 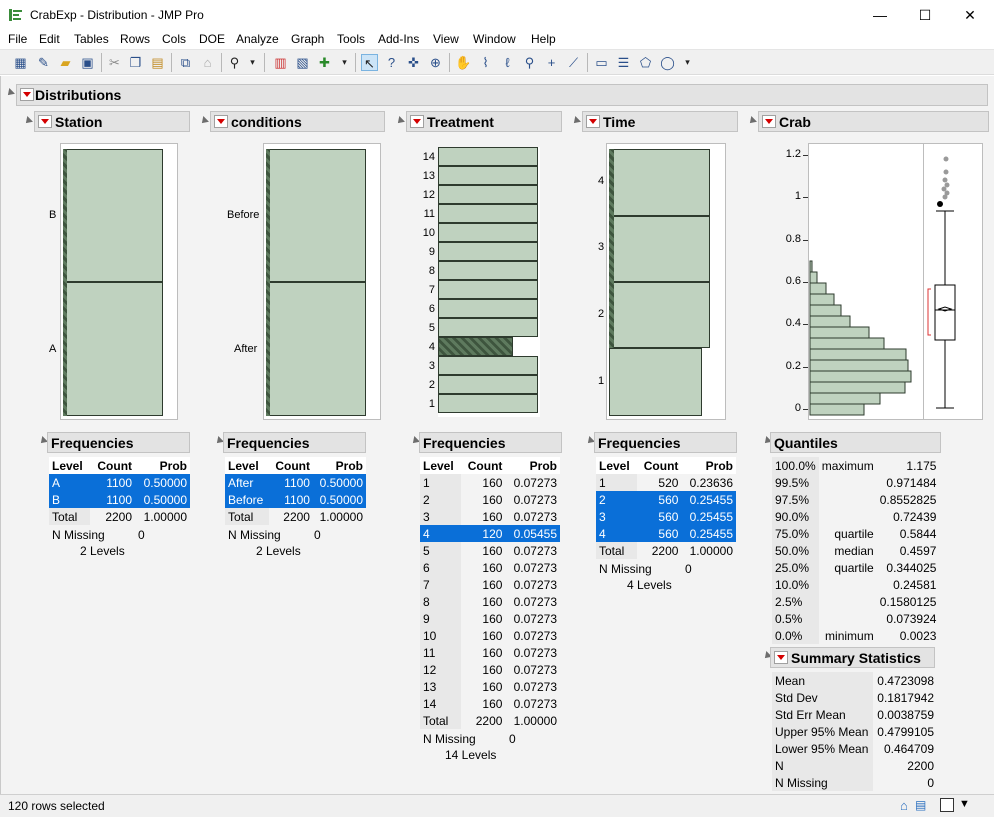 What do you see at coordinates (529, 62) in the screenshot?
I see `magnifier-icon: ⚲` at bounding box center [529, 62].